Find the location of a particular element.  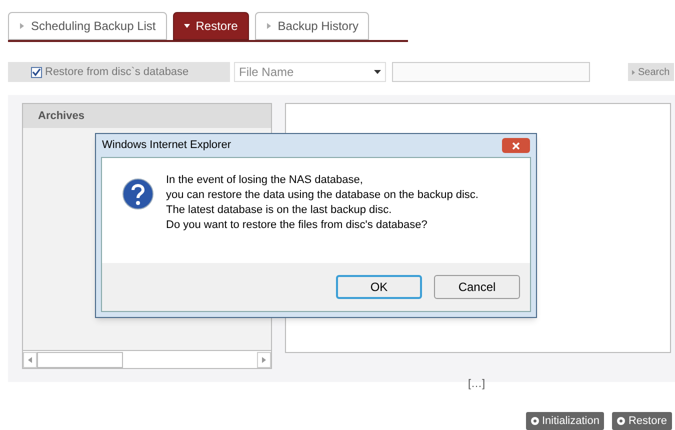

tab: Restore is located at coordinates (210, 26).